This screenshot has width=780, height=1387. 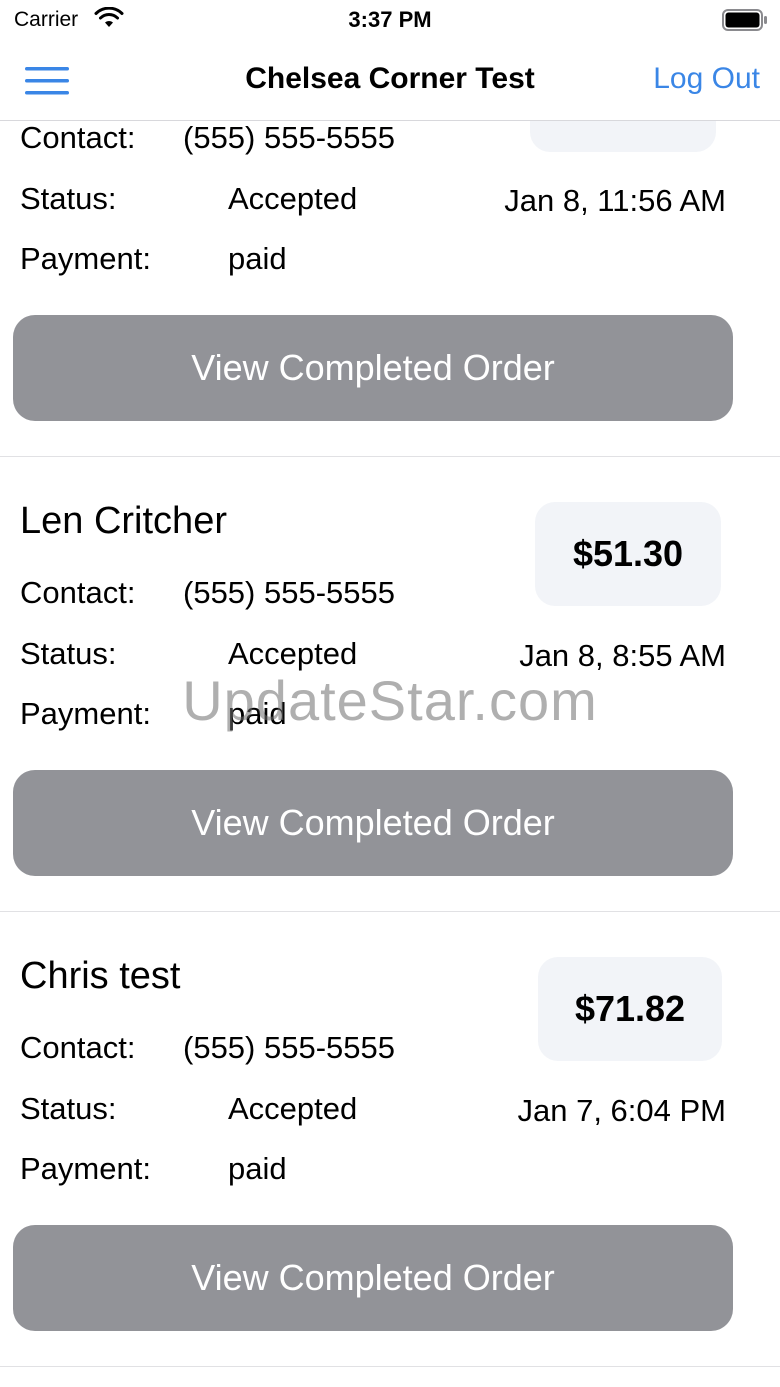 I want to click on battery-icon, so click(x=744, y=20).